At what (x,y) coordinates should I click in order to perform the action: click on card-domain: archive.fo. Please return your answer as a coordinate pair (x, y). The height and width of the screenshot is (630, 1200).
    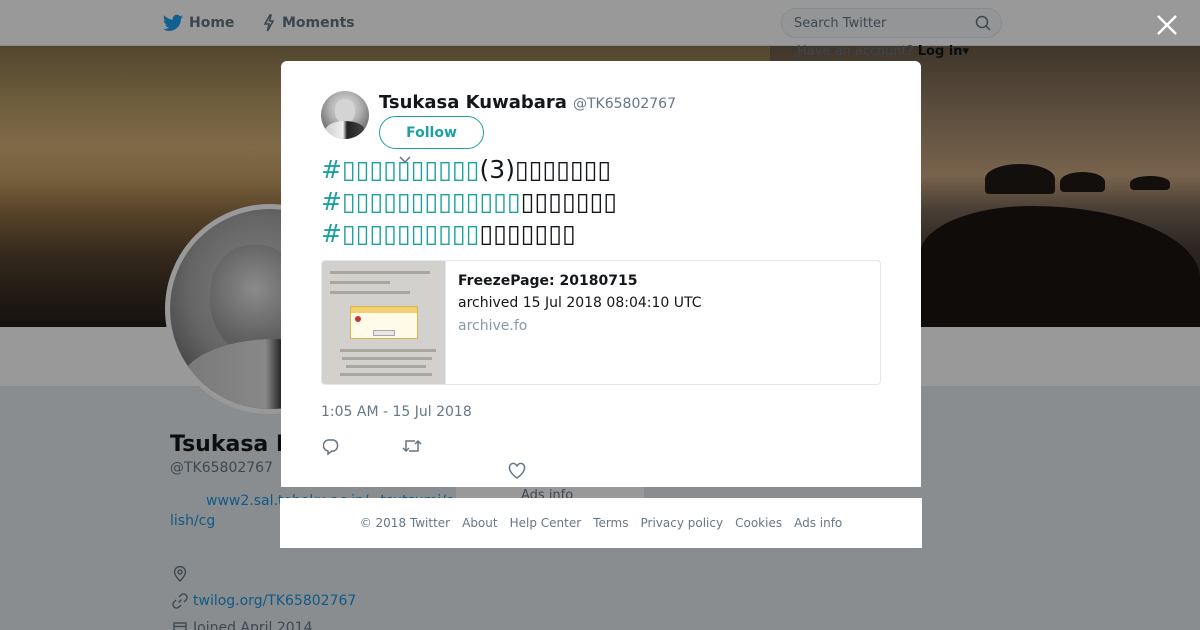
    Looking at the image, I should click on (493, 326).